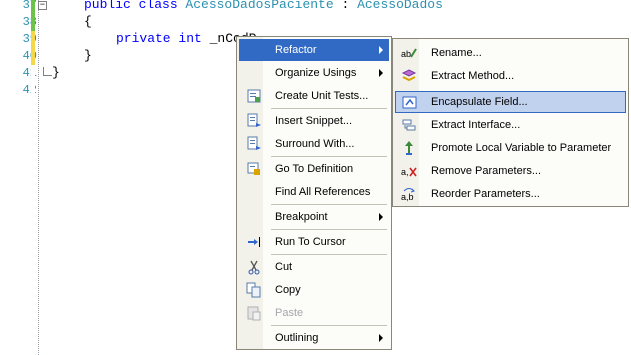 The image size is (631, 355). What do you see at coordinates (88, 22) in the screenshot?
I see `code-line: {` at bounding box center [88, 22].